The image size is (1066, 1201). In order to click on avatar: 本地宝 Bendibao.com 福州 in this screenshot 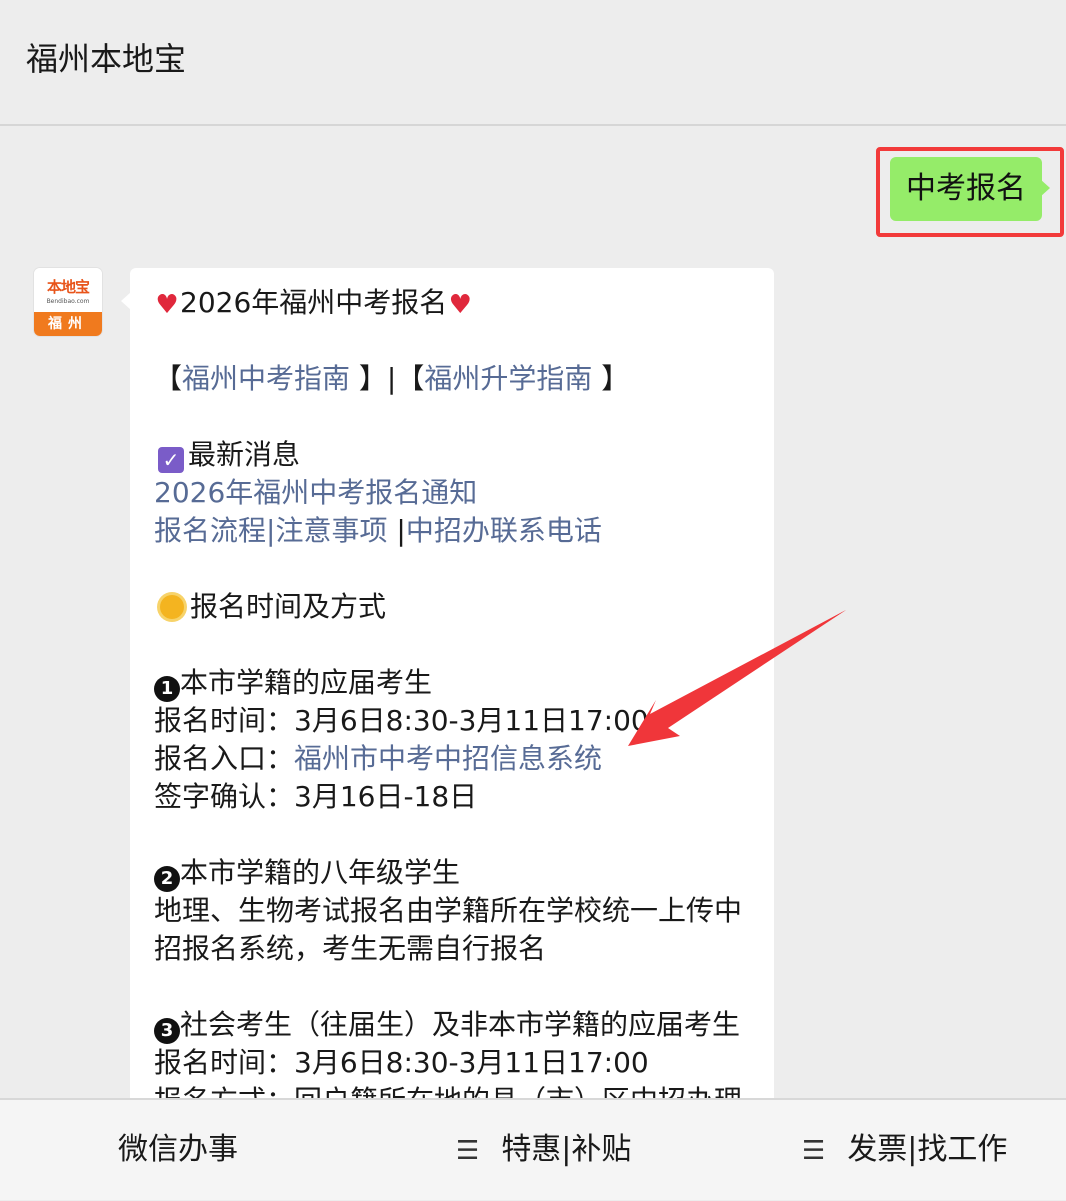, I will do `click(68, 302)`.